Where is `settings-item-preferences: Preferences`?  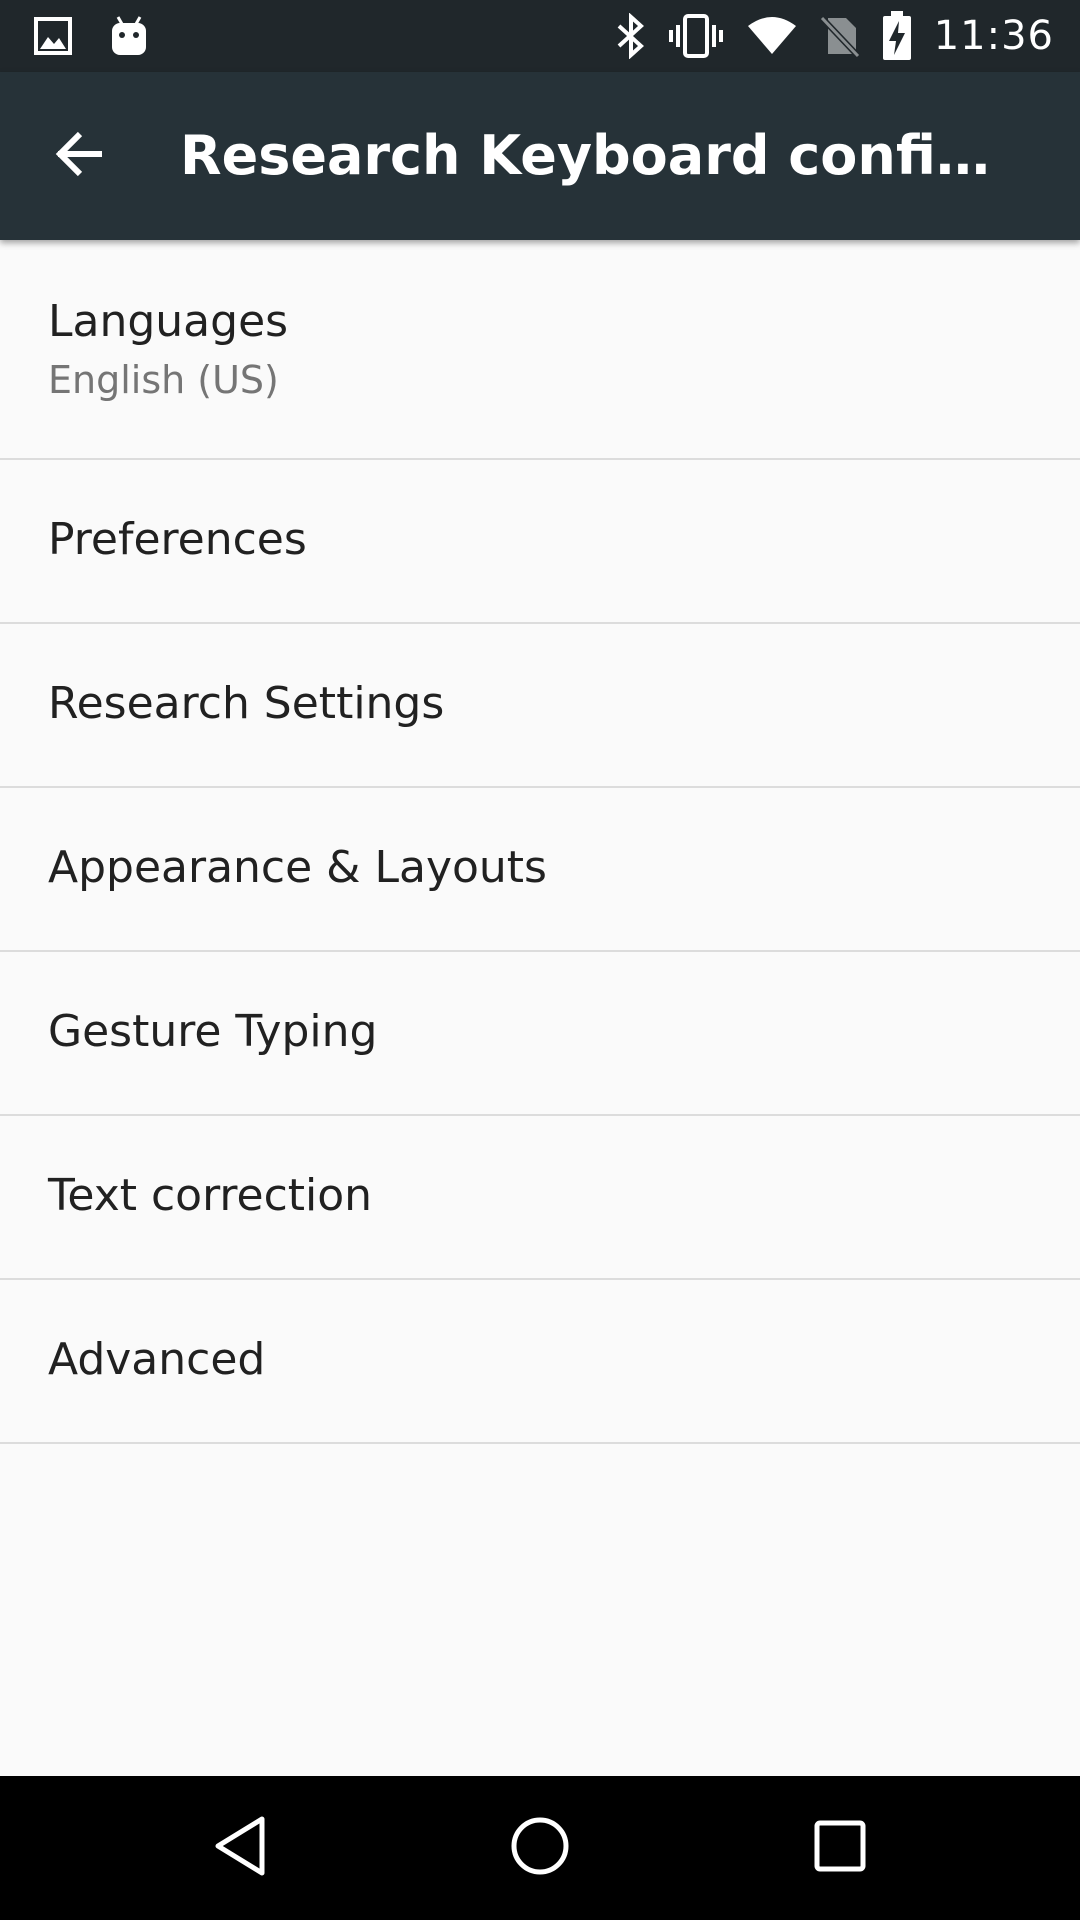 settings-item-preferences: Preferences is located at coordinates (540, 542).